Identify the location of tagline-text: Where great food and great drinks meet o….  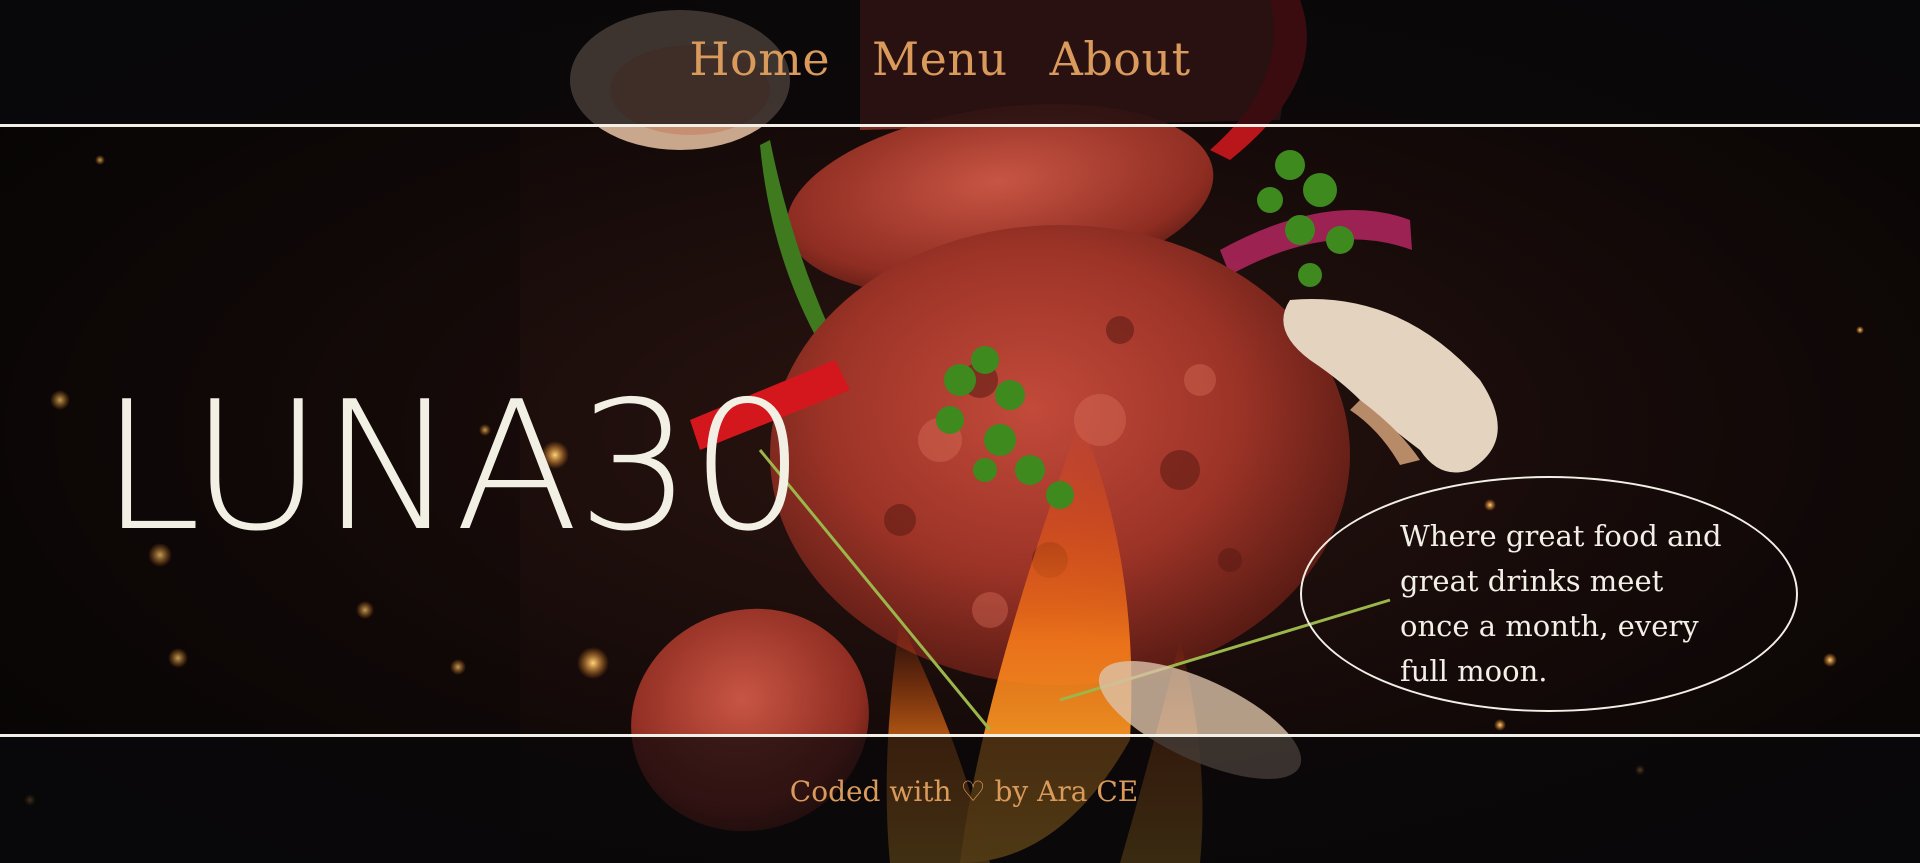
(1561, 603).